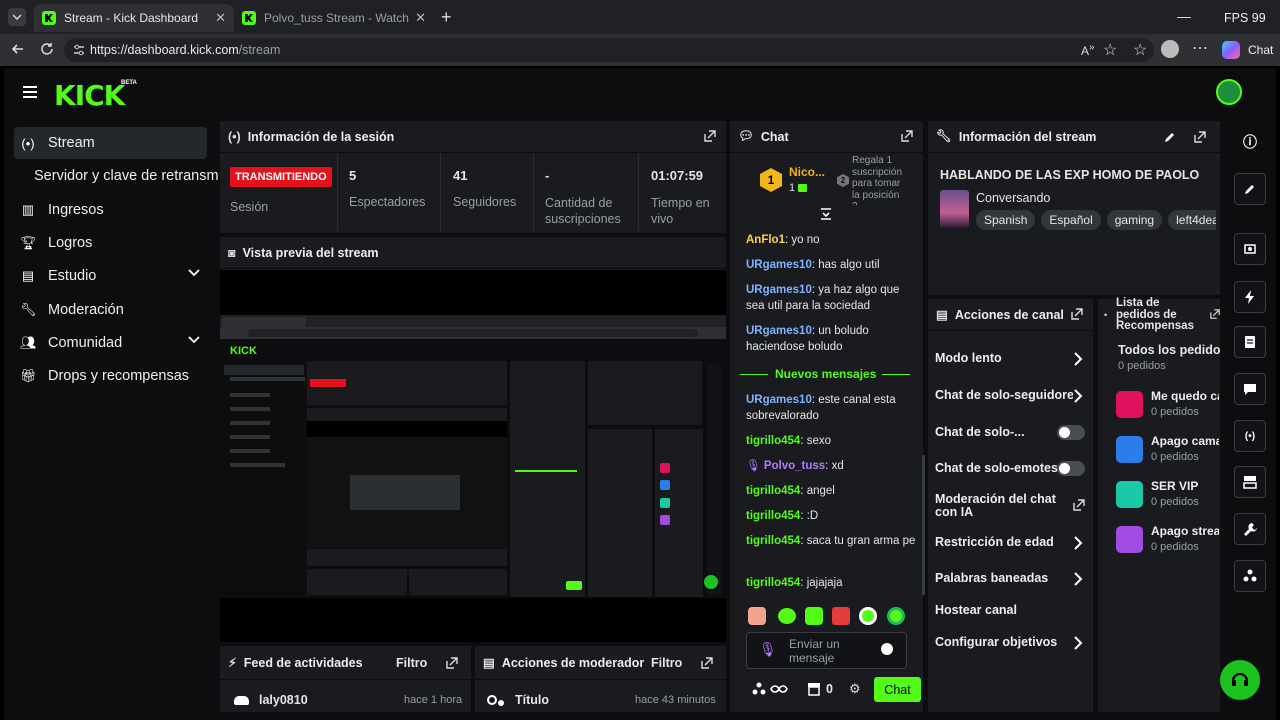 The image size is (1280, 720). What do you see at coordinates (89, 95) in the screenshot?
I see `kick-logo: KICK` at bounding box center [89, 95].